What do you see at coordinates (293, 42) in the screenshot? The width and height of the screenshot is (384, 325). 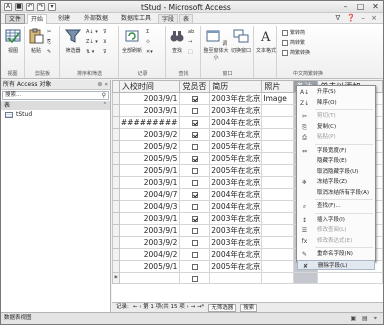 I see `simp-to-trad-button: 简转繁` at bounding box center [293, 42].